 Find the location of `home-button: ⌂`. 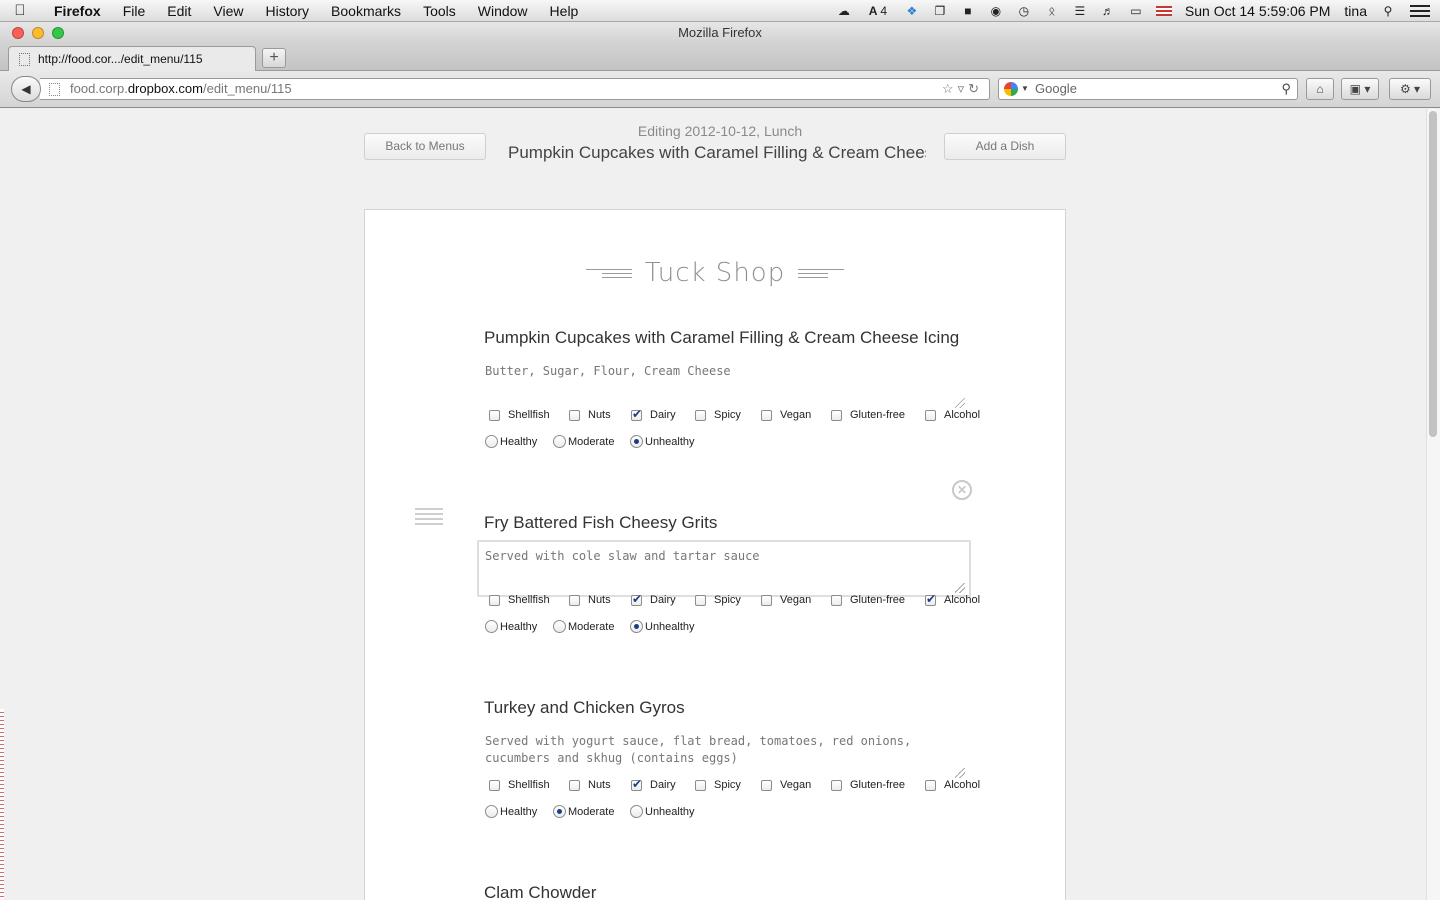

home-button: ⌂ is located at coordinates (1320, 89).